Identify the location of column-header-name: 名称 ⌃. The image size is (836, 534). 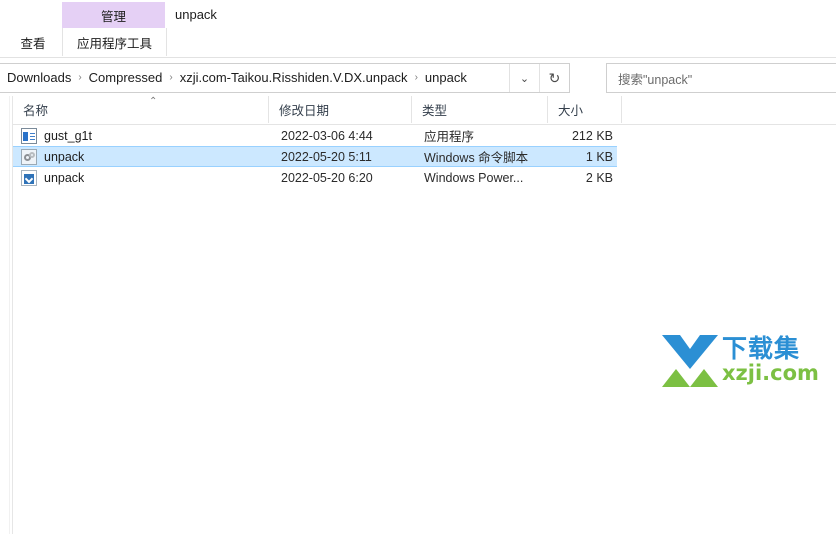
(140, 109).